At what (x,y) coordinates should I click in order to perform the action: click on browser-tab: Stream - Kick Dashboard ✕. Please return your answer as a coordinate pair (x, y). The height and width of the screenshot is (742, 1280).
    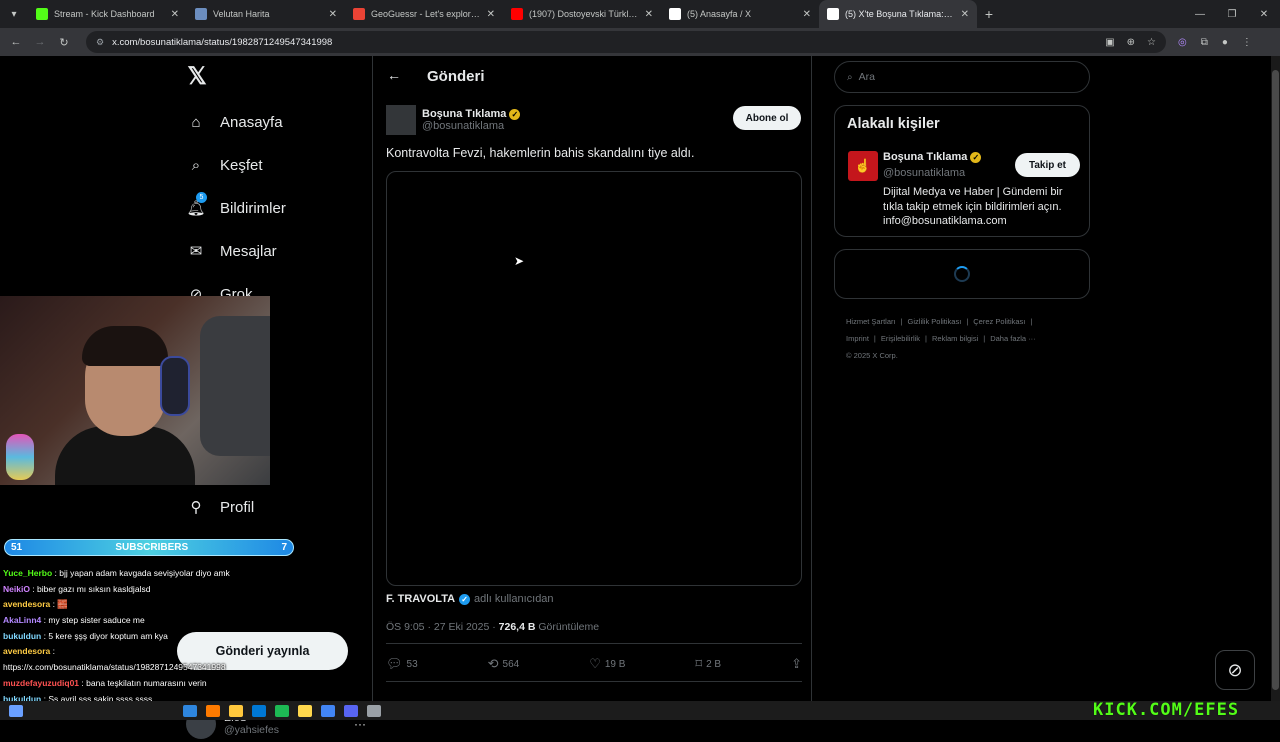
    Looking at the image, I should click on (107, 14).